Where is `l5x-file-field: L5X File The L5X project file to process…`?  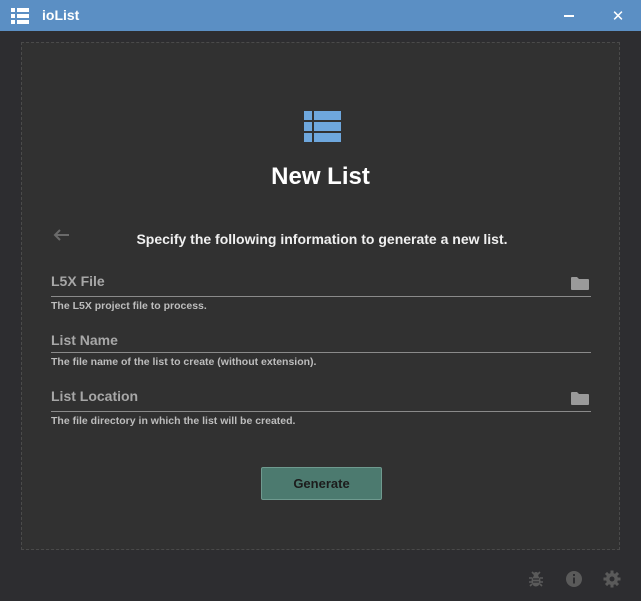
l5x-file-field: L5X File The L5X project file to process… is located at coordinates (321, 293).